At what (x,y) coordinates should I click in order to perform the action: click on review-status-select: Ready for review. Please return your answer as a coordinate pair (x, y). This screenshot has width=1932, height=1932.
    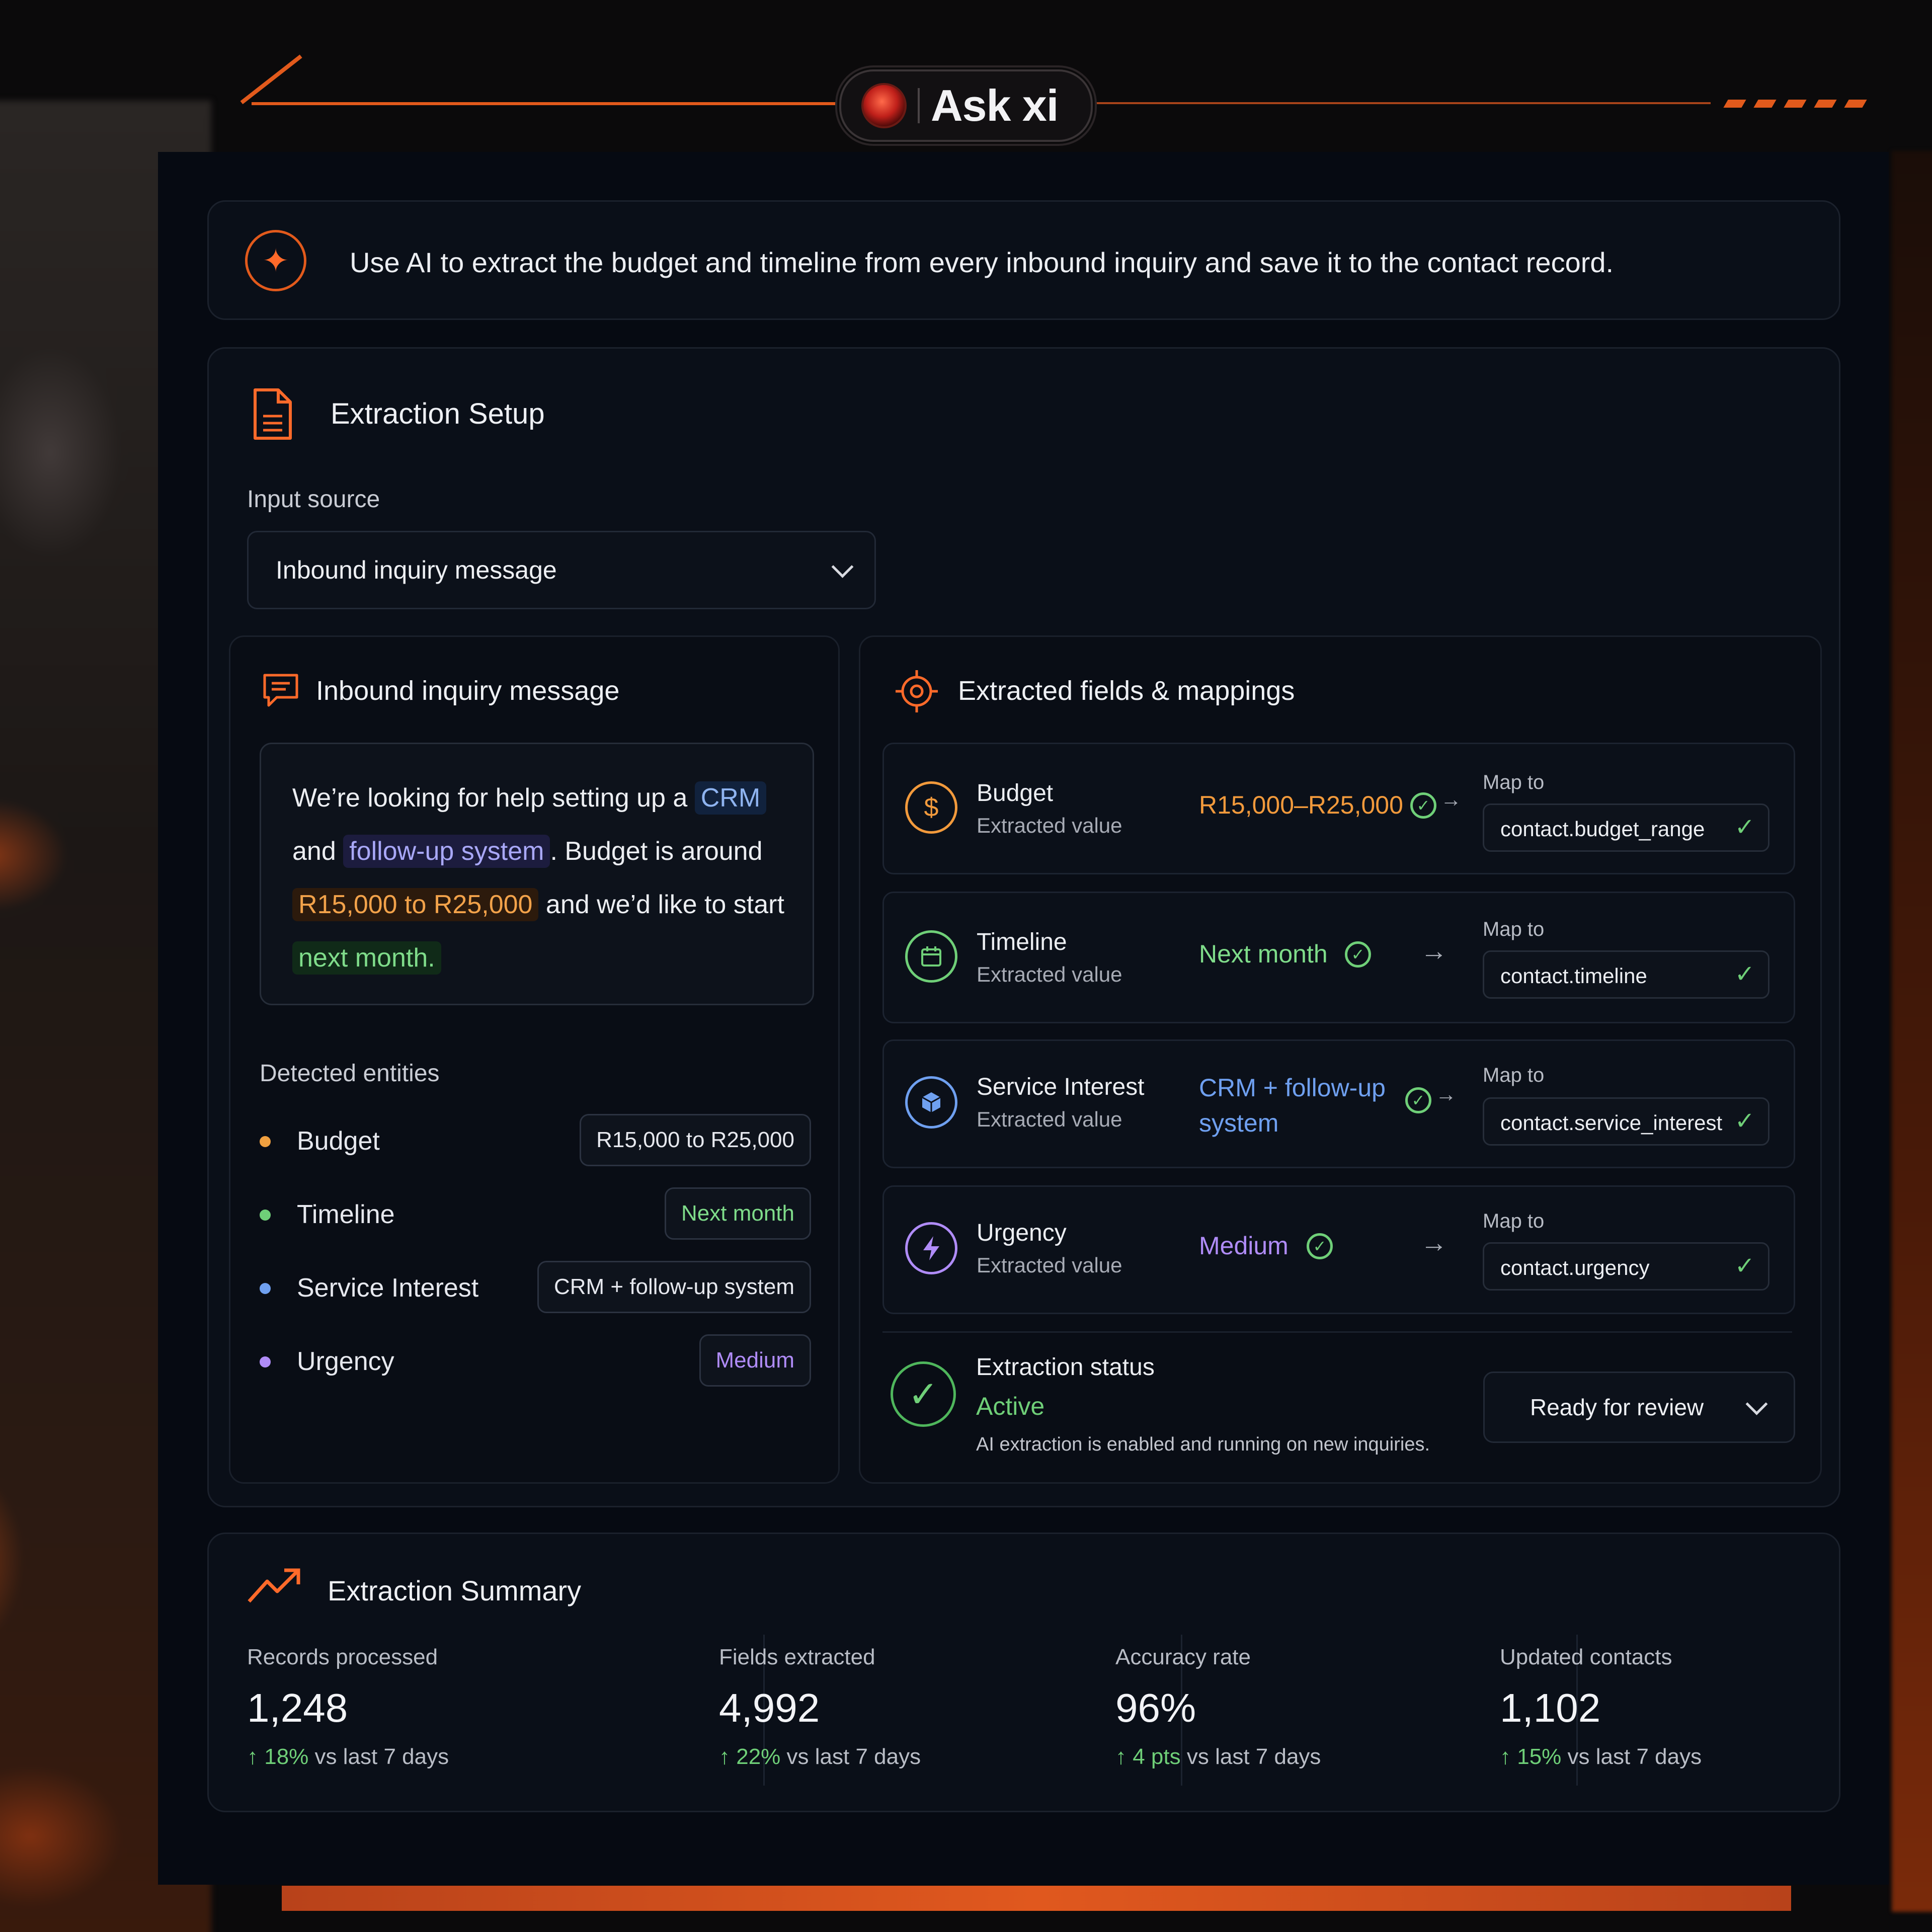
    Looking at the image, I should click on (1639, 1408).